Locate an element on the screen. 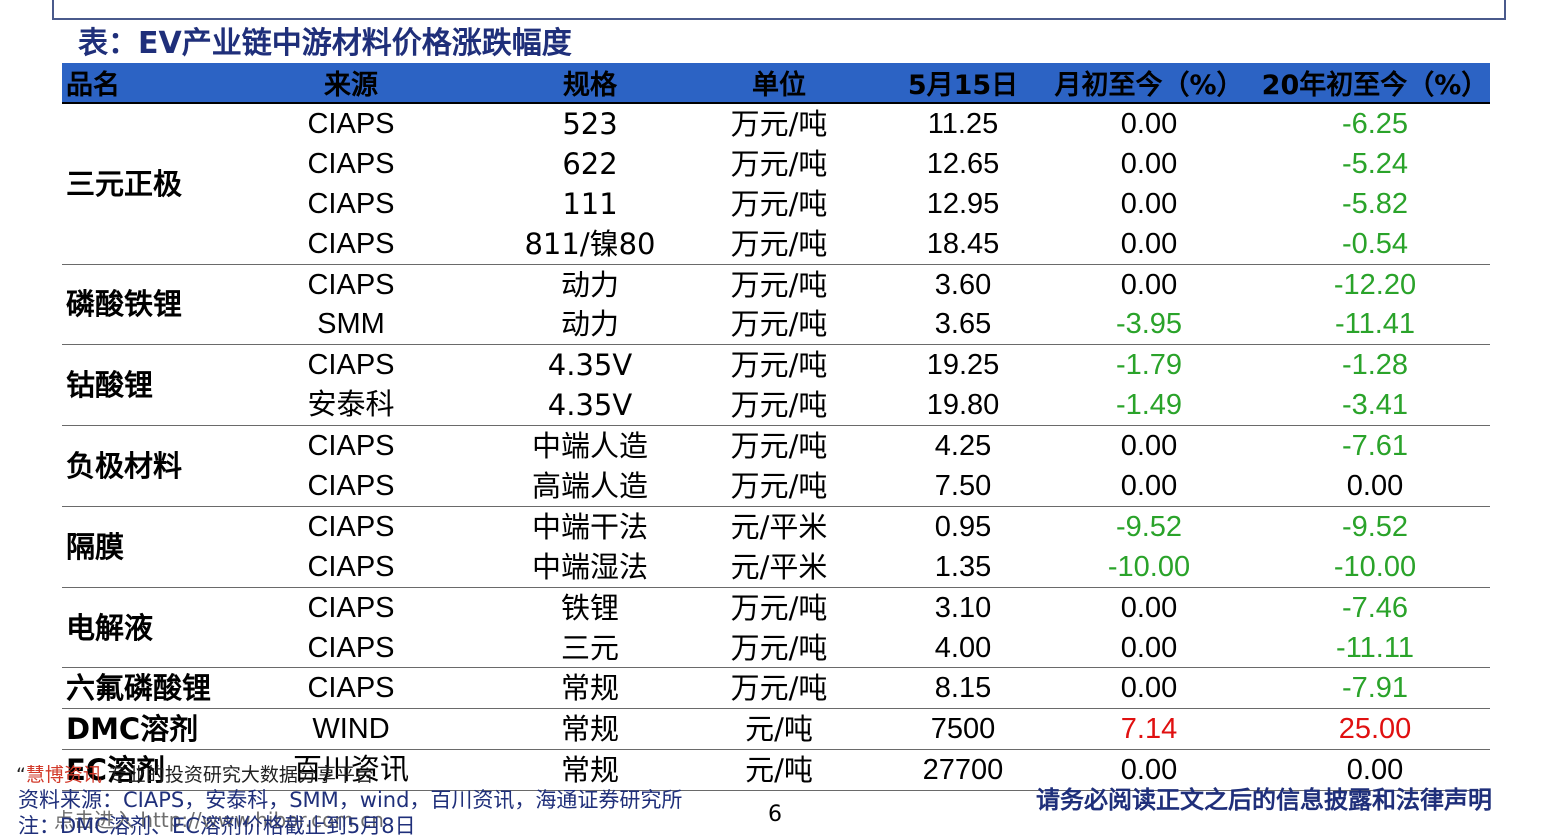 The image size is (1560, 840). table-row: CIAPS 三元 万元/吨 4.00 0.00 -11.11 is located at coordinates (776, 648).